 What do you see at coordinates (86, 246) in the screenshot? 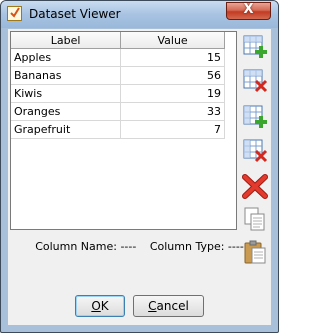
I see `column-name-label: Column Name: ----` at bounding box center [86, 246].